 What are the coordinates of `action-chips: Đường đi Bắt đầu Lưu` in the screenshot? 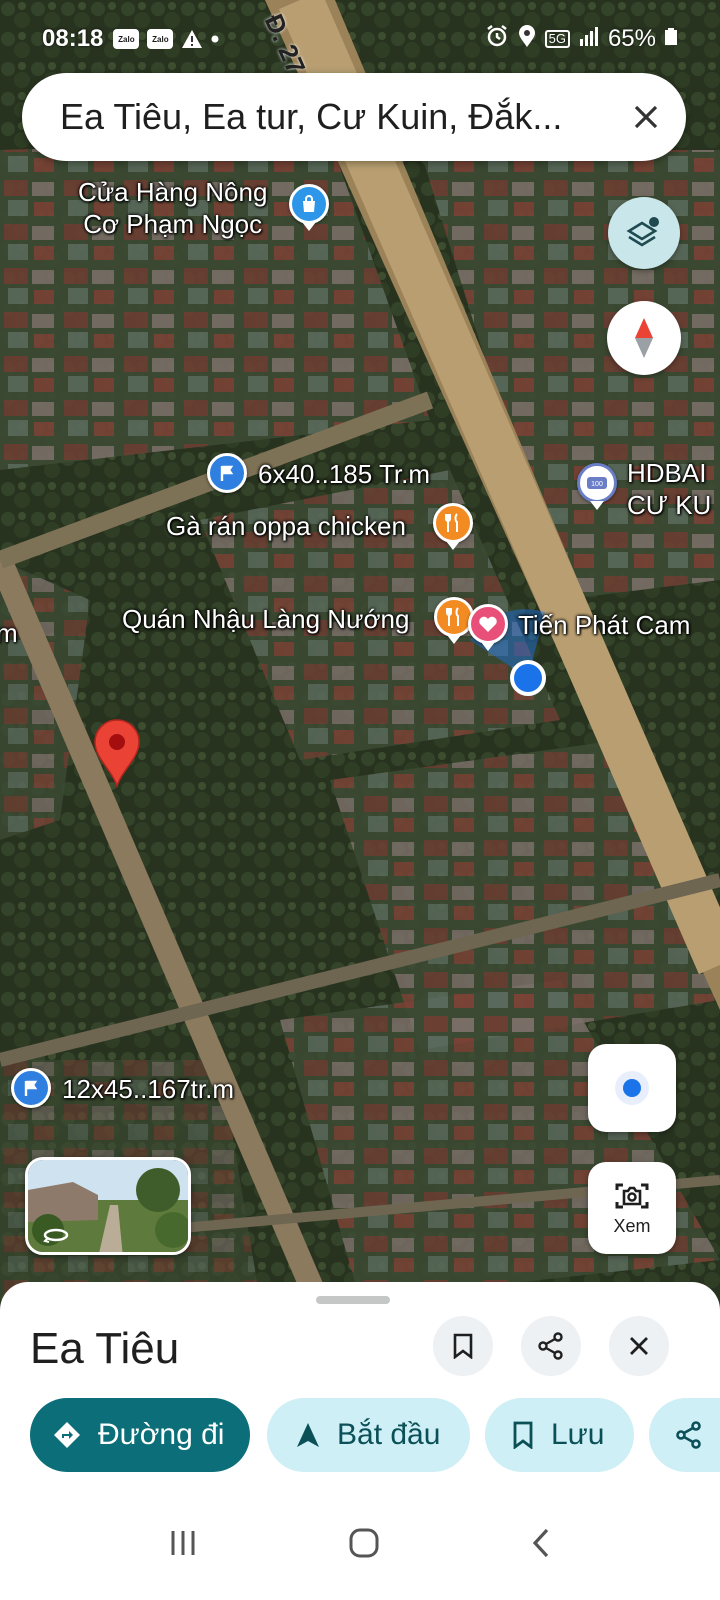 It's located at (375, 1435).